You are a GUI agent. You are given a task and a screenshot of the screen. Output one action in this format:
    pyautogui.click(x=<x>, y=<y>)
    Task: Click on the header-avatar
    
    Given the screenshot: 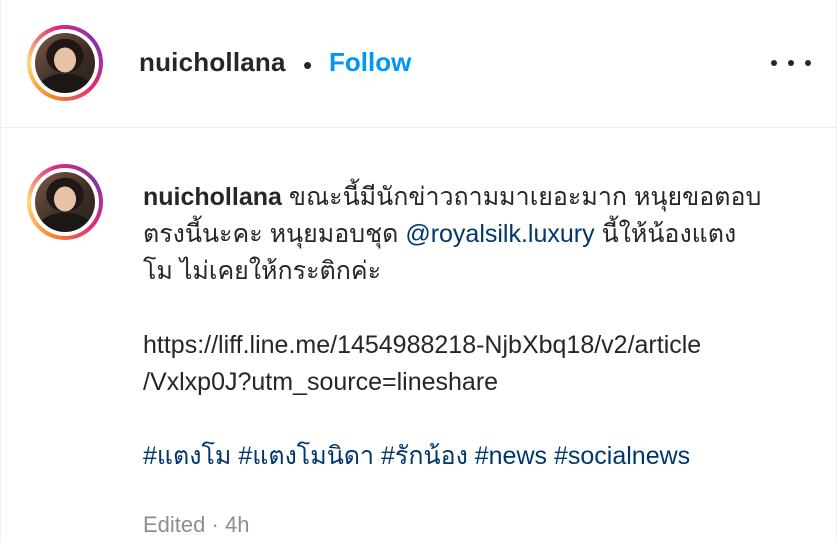 What is the action you would take?
    pyautogui.click(x=65, y=63)
    